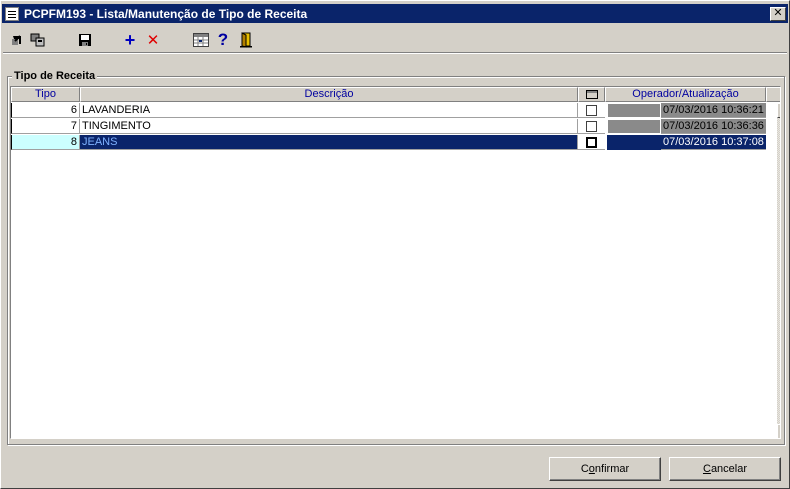  What do you see at coordinates (706, 469) in the screenshot?
I see `cancel-label-accel: C` at bounding box center [706, 469].